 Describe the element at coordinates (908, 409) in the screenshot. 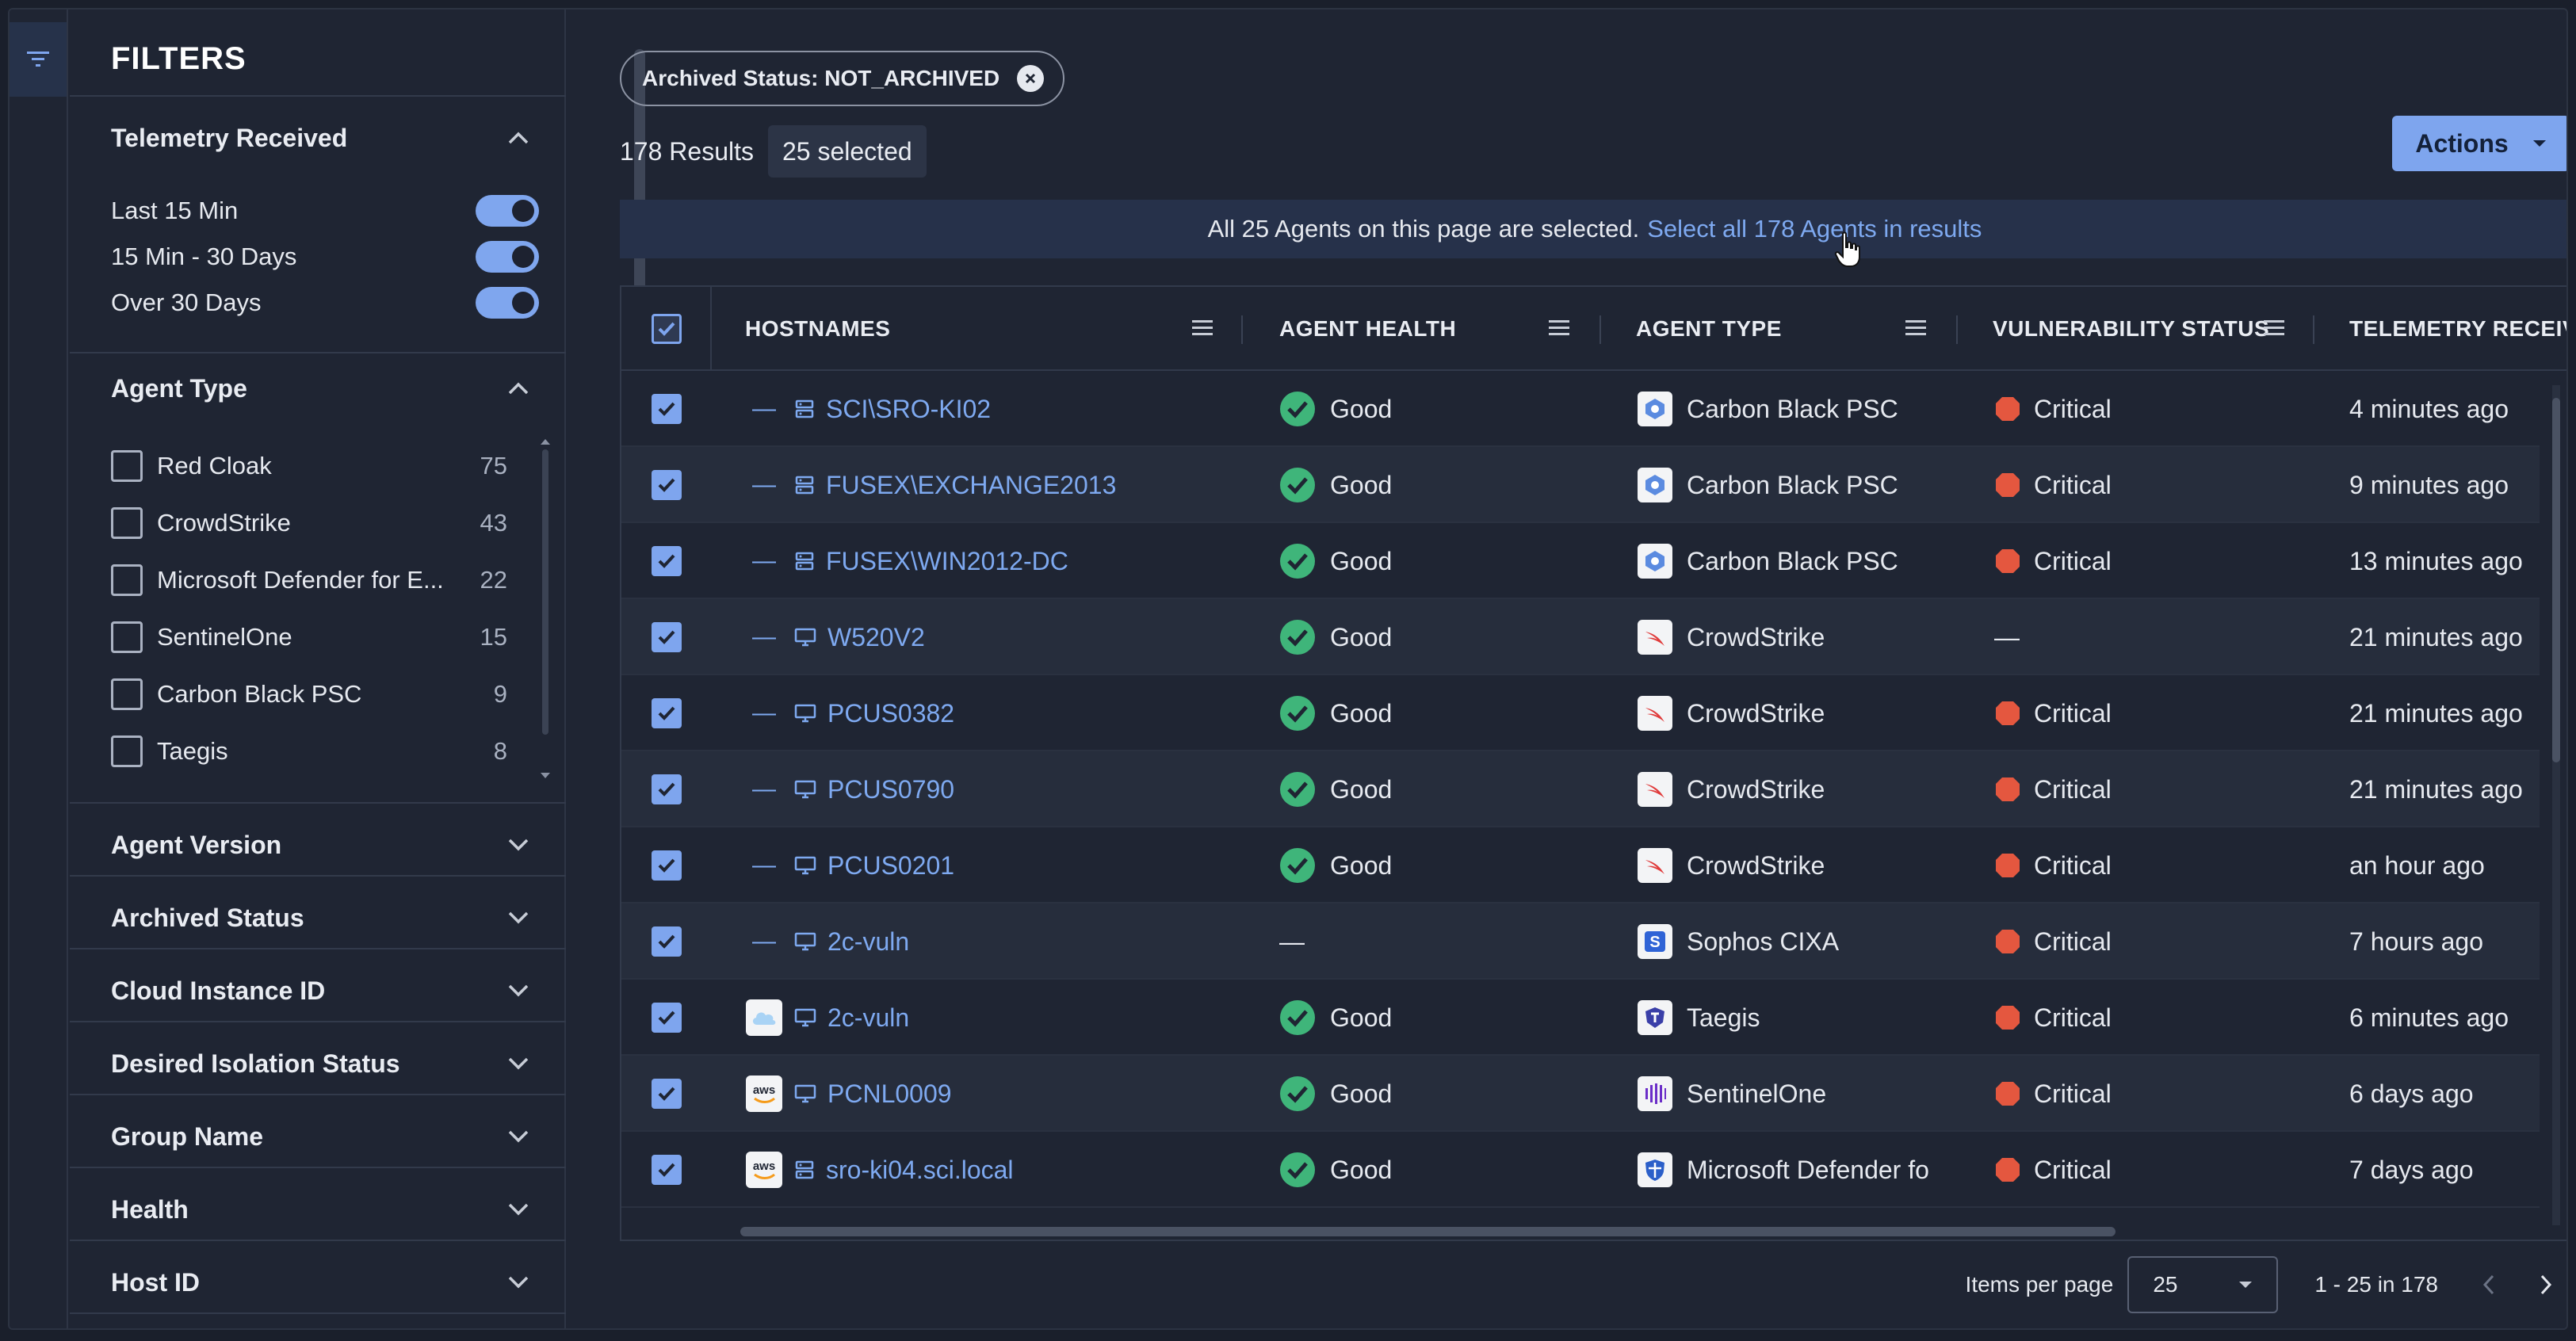

I see `hostname-link: SCI\SRO-KI02` at that location.